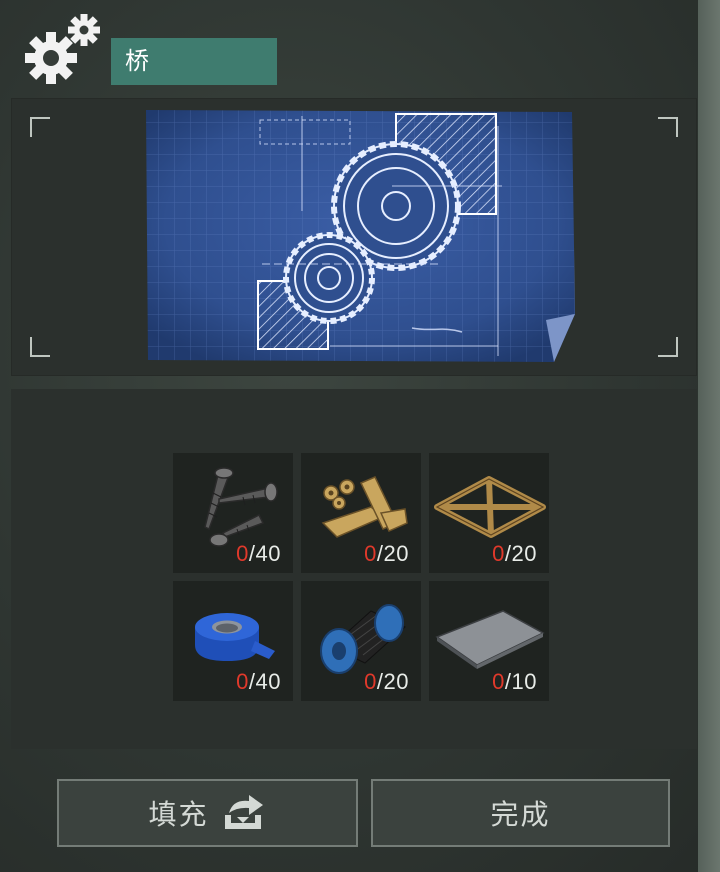  I want to click on material-slot-planks: 0/20, so click(361, 513).